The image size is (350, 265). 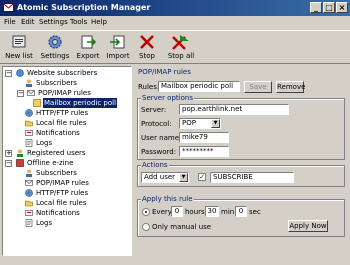 I want to click on seconds-label: sec, so click(x=255, y=212).